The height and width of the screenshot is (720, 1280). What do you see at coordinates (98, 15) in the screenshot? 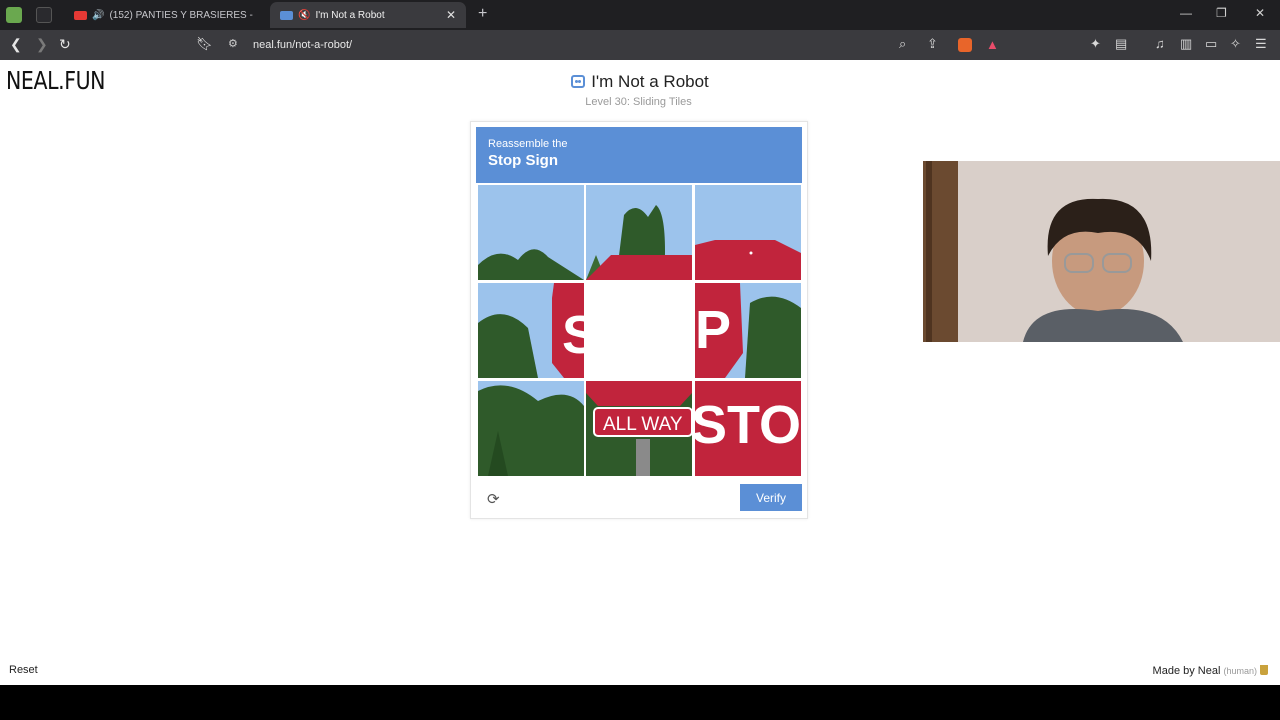
I see `speaker-icon: 🔊` at bounding box center [98, 15].